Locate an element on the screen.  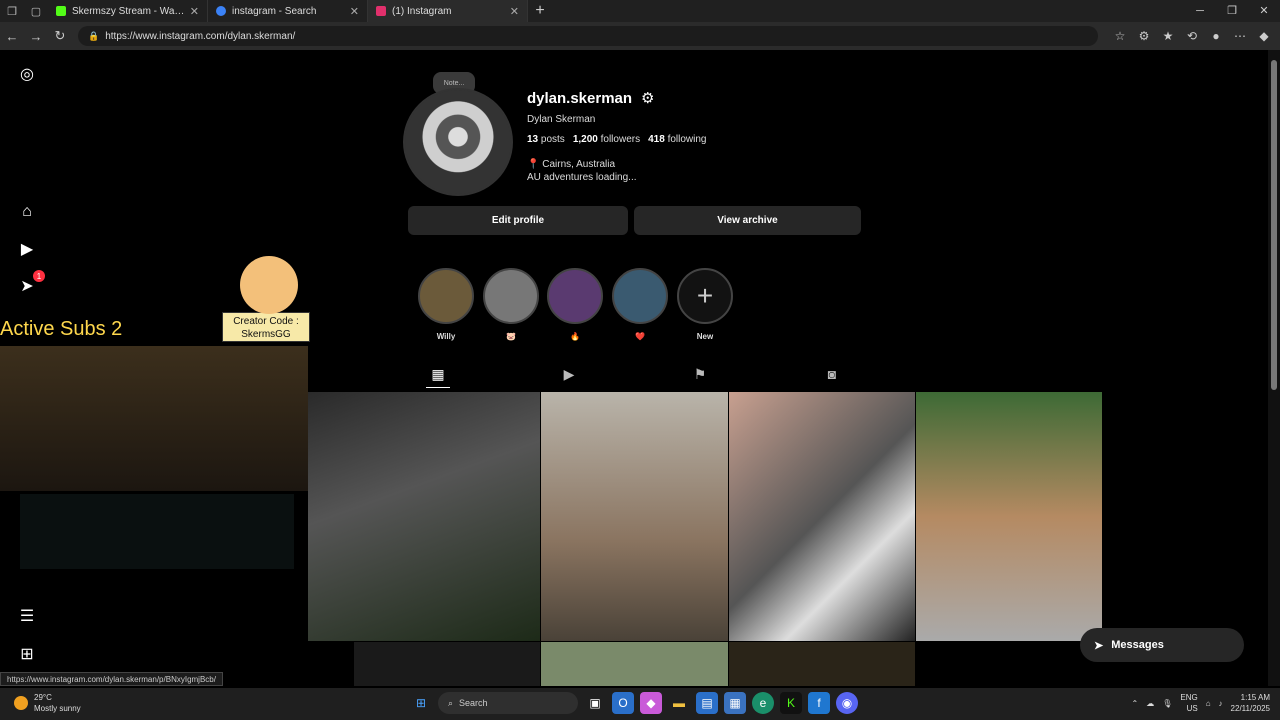
collections-icon: ★ is located at coordinates (1168, 36).